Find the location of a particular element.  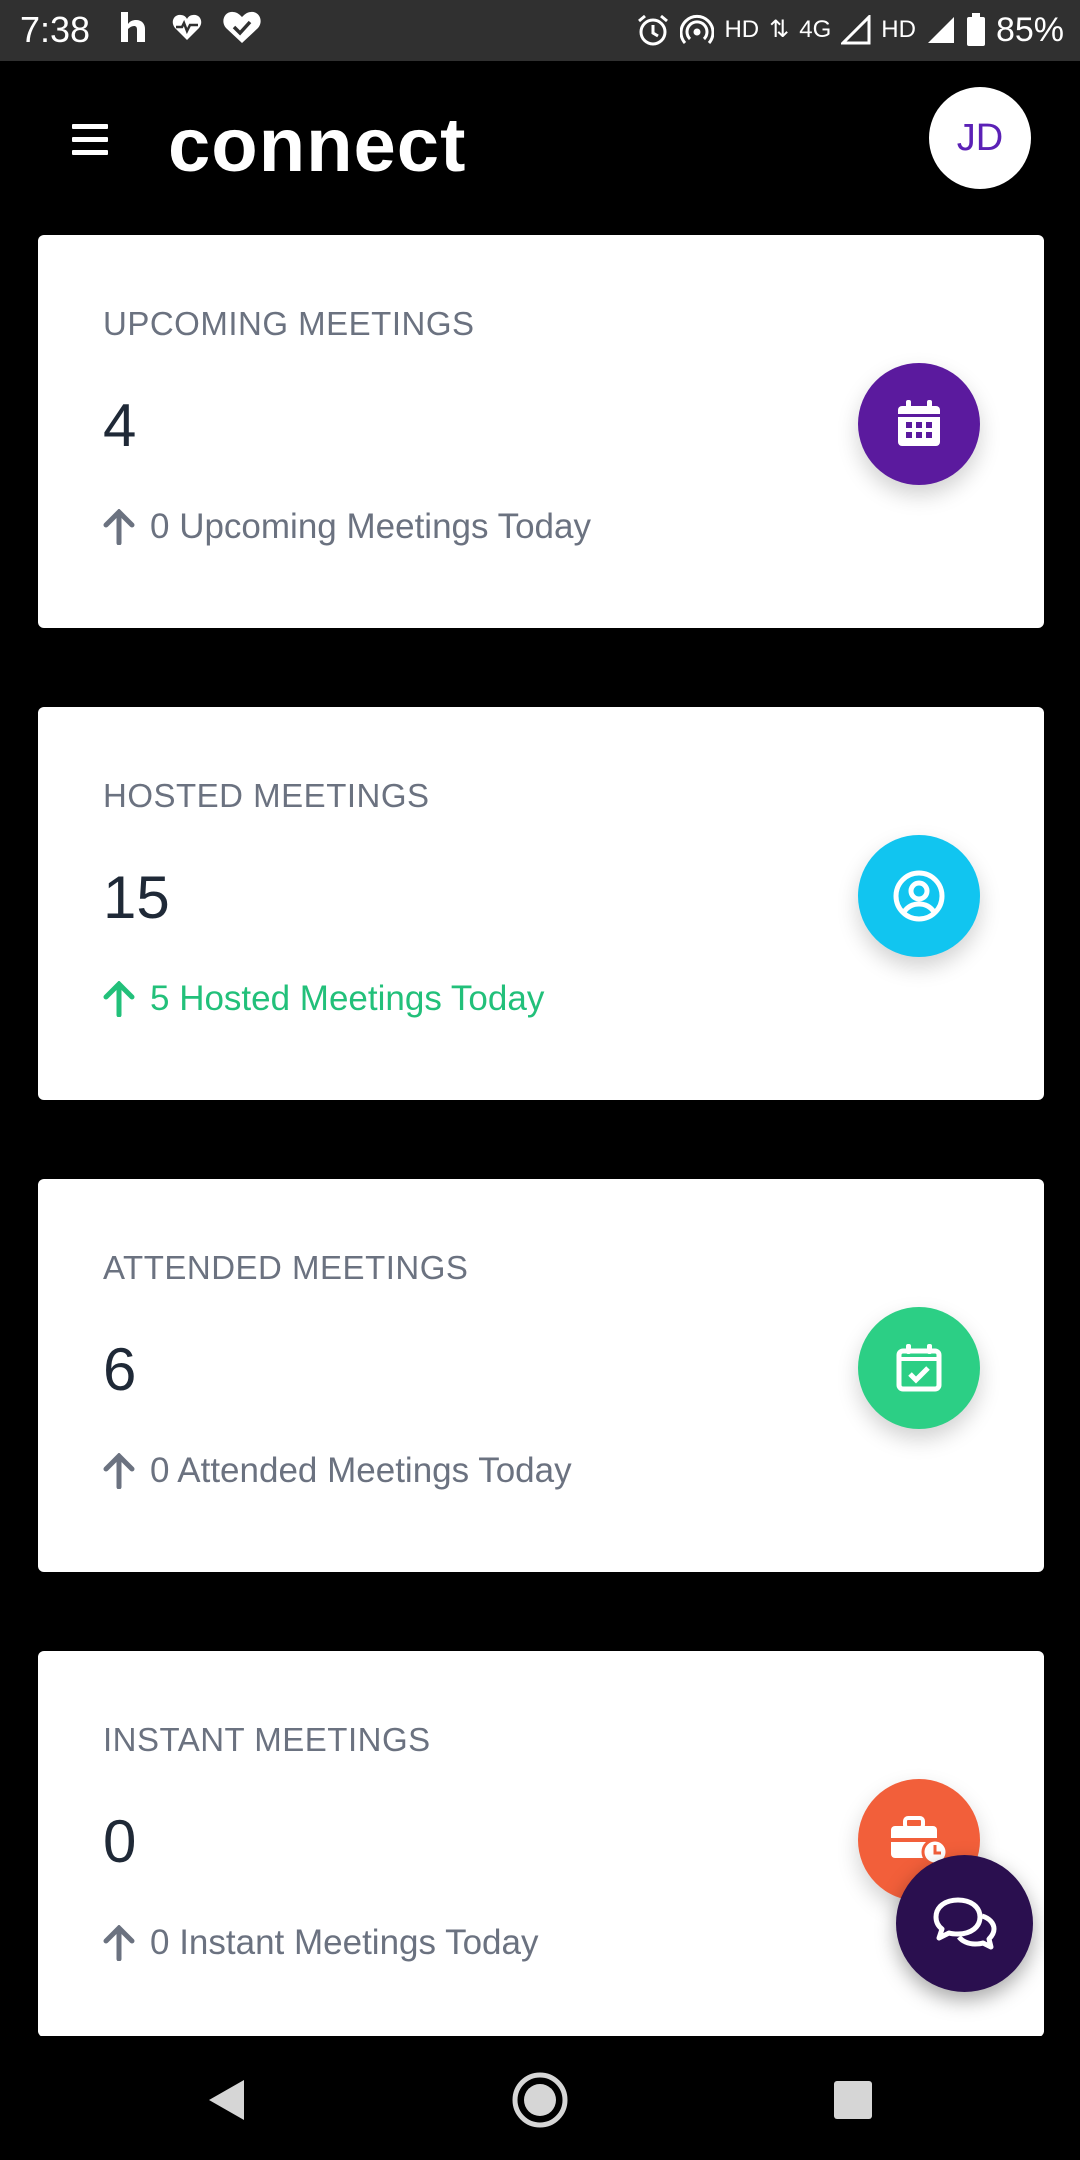

user-avatar: JD is located at coordinates (980, 138).